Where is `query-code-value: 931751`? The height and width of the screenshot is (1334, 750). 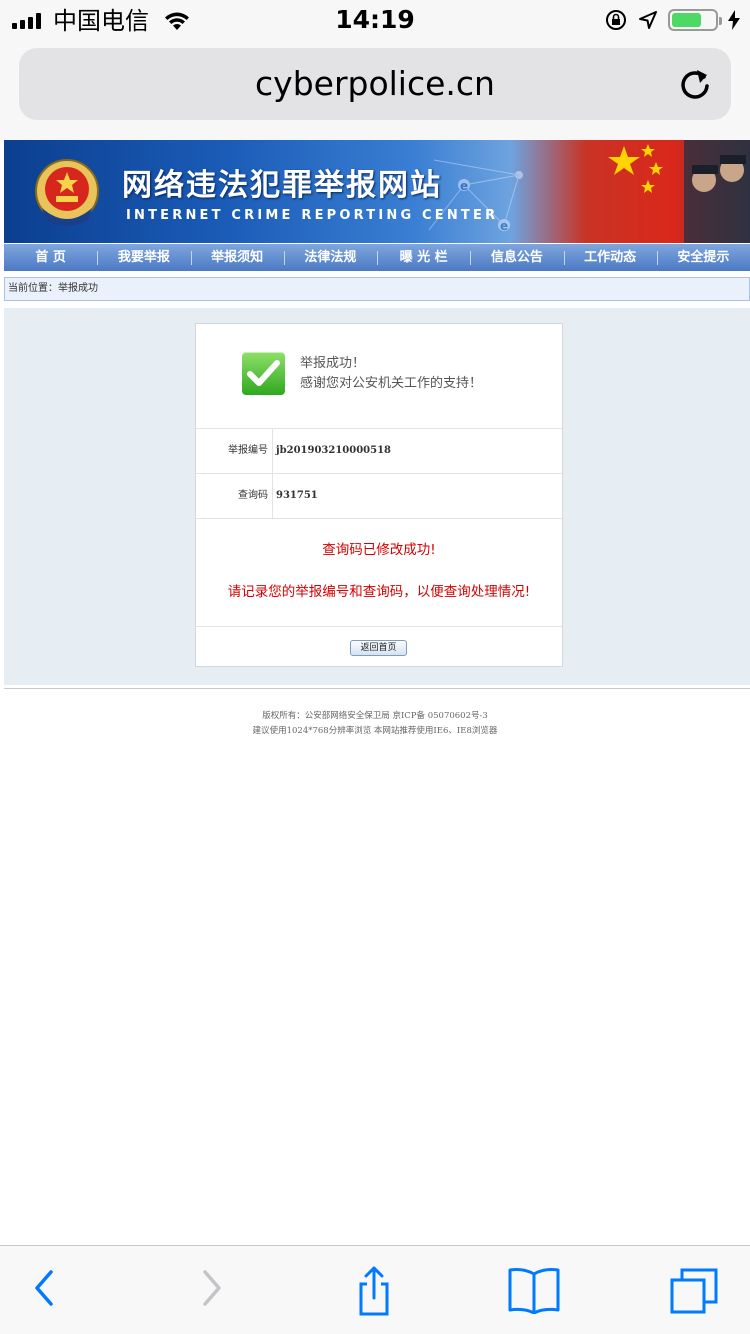 query-code-value: 931751 is located at coordinates (297, 495).